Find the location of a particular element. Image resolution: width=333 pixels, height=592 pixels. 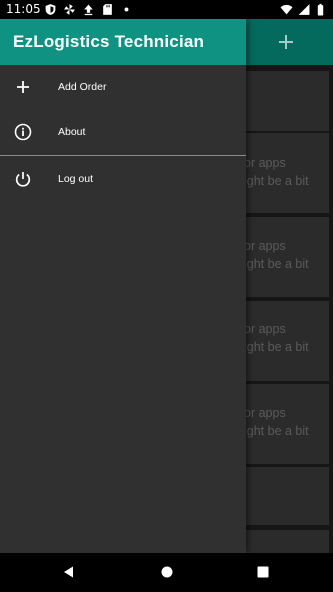

signal-icon is located at coordinates (304, 9).